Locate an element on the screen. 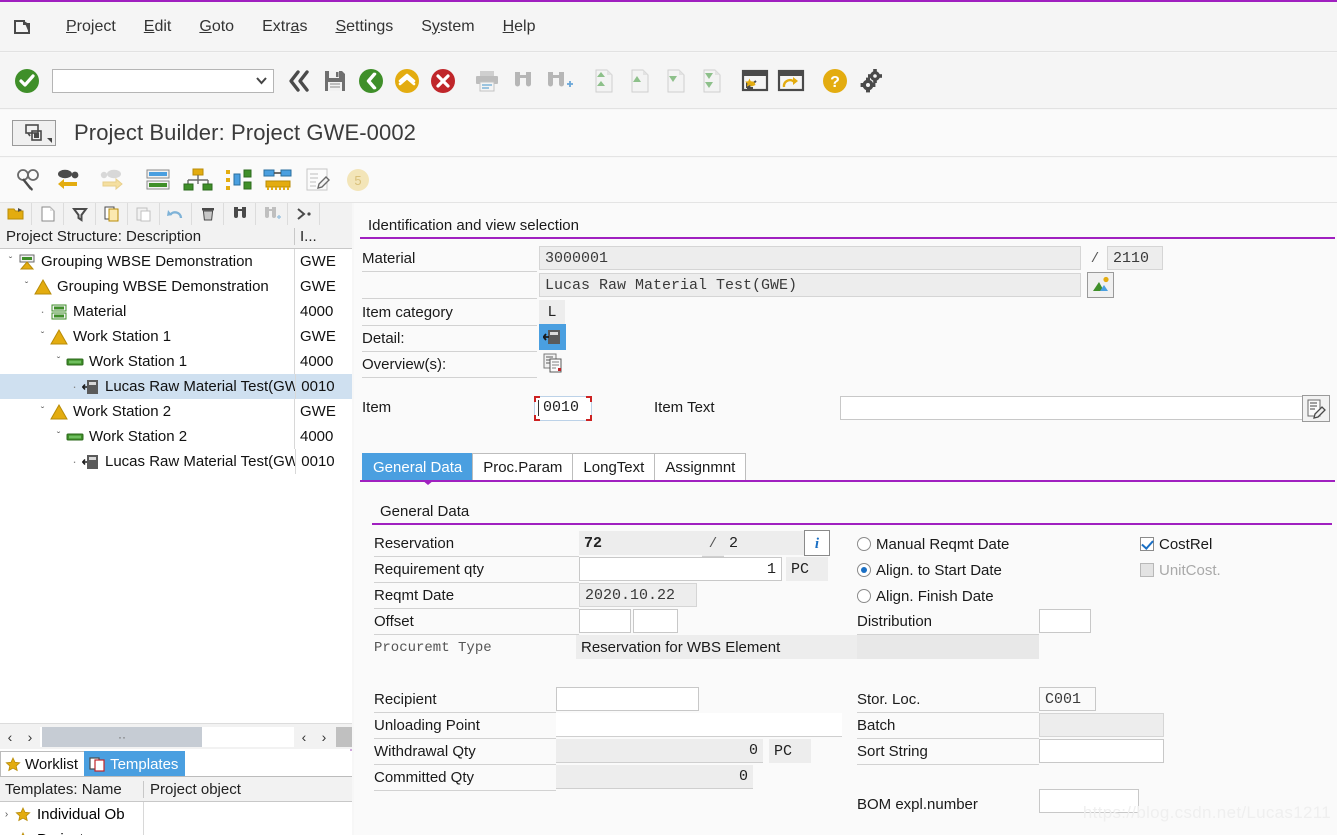  scroll-right-button-2: › is located at coordinates (324, 737).